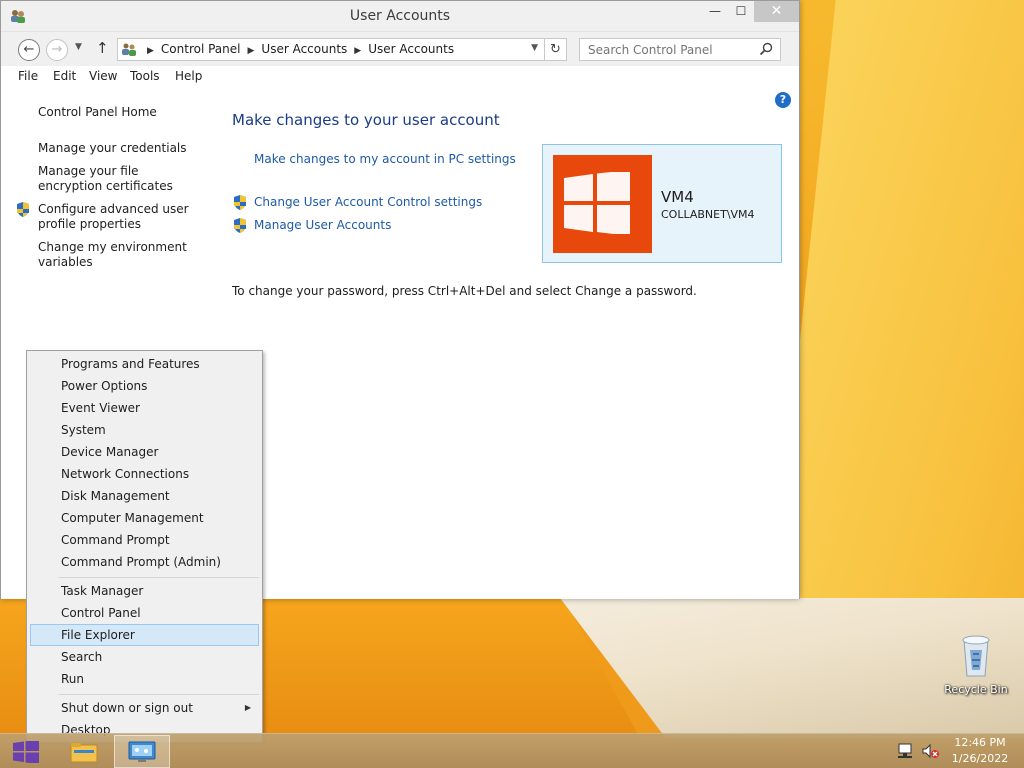 The image size is (1024, 768). I want to click on uac-settings-link: Change User Account Control settings, so click(368, 202).